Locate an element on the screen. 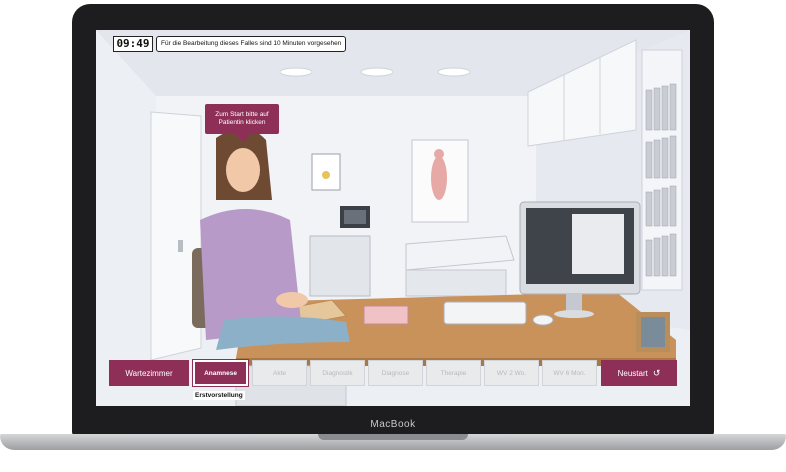  laptop-brand: MacBook is located at coordinates (393, 424).